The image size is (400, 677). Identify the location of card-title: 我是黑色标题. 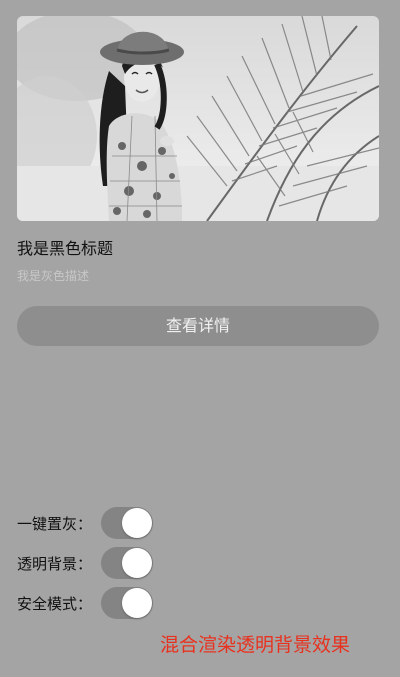
(65, 248).